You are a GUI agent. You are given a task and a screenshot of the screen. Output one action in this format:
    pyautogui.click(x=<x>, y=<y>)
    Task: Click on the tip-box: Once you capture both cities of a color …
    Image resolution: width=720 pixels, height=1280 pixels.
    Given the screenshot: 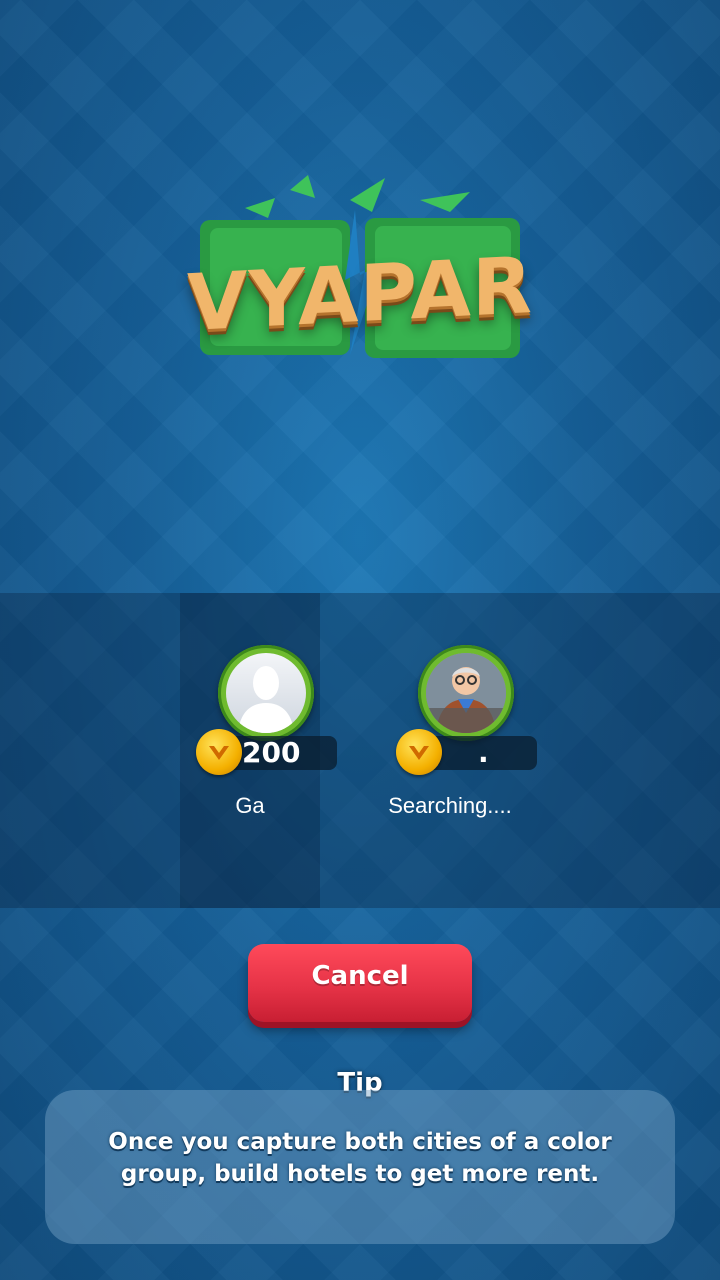 What is the action you would take?
    pyautogui.click(x=360, y=1167)
    